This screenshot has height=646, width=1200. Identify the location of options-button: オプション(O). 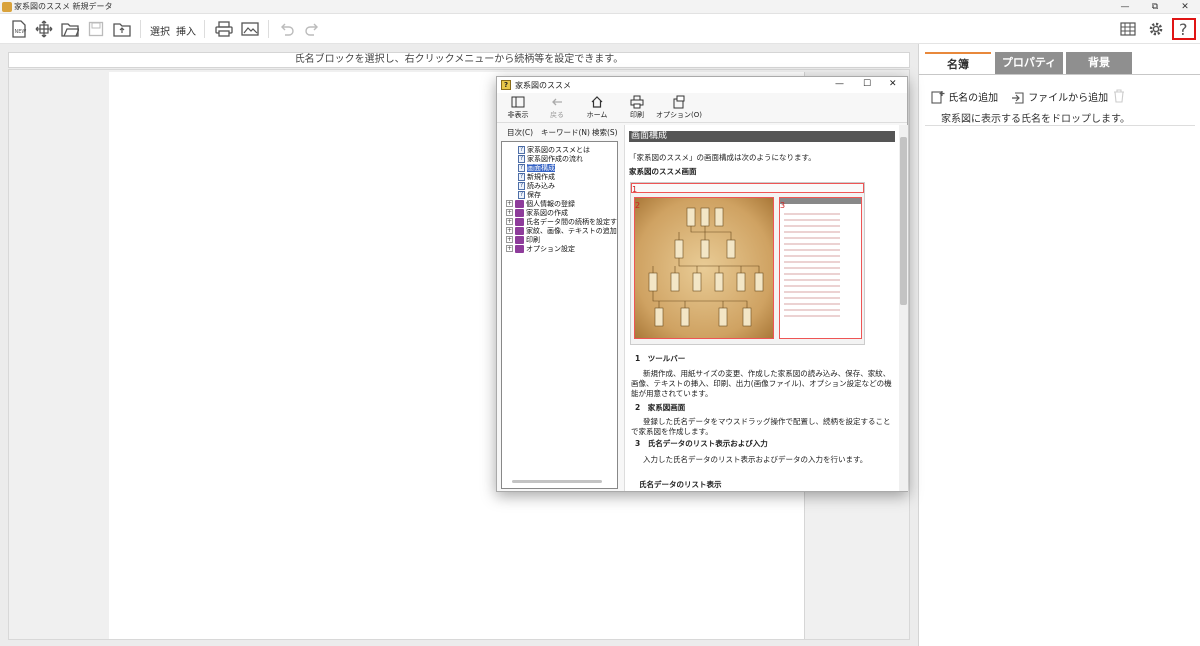
(679, 107).